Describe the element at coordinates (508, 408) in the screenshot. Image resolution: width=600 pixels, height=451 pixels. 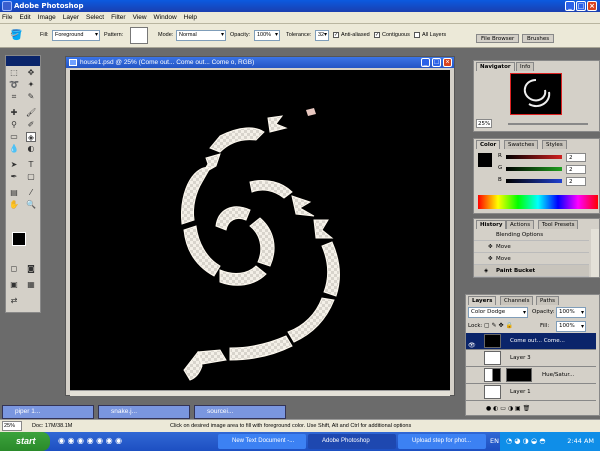
I see `layer-actions: ● ◐ ▭ ◑ ▣ 🗑` at that location.